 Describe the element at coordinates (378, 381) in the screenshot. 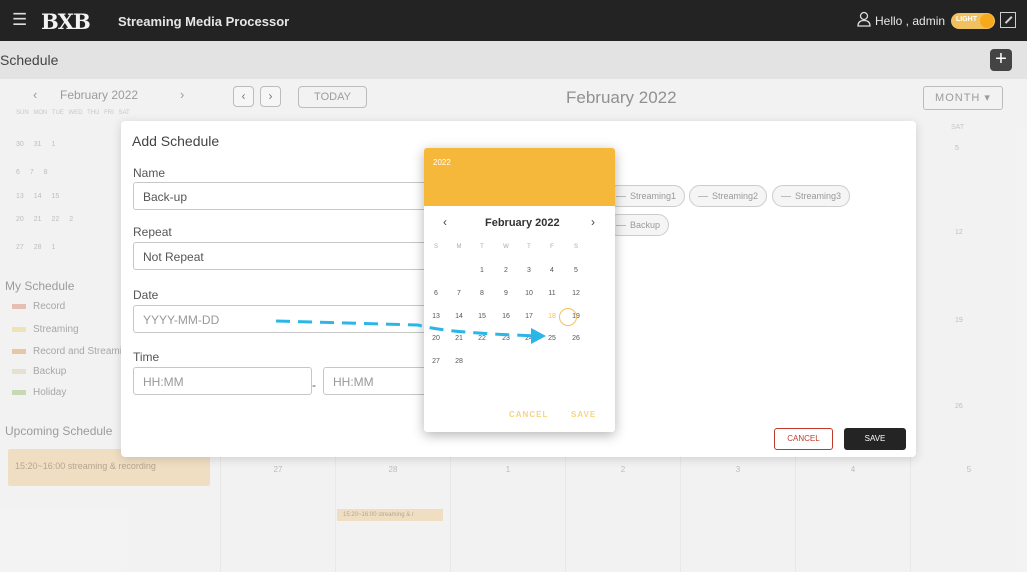

I see `end-time-field: HH:MM` at that location.